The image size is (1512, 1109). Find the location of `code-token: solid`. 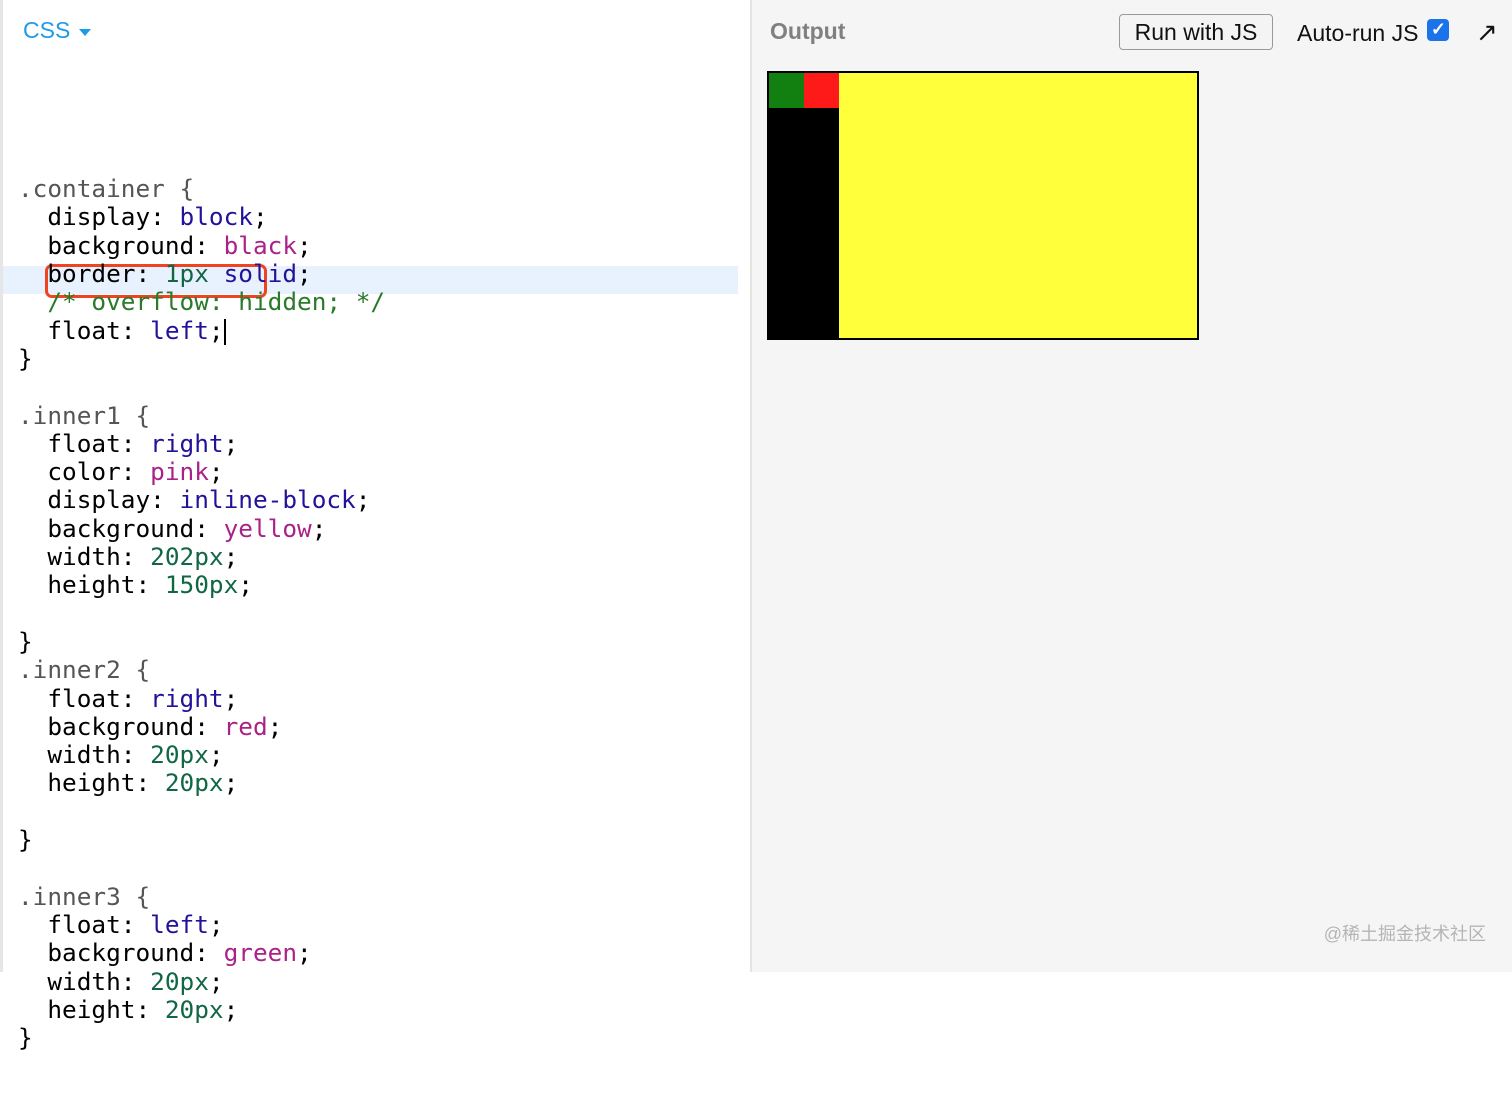

code-token: solid is located at coordinates (260, 274).